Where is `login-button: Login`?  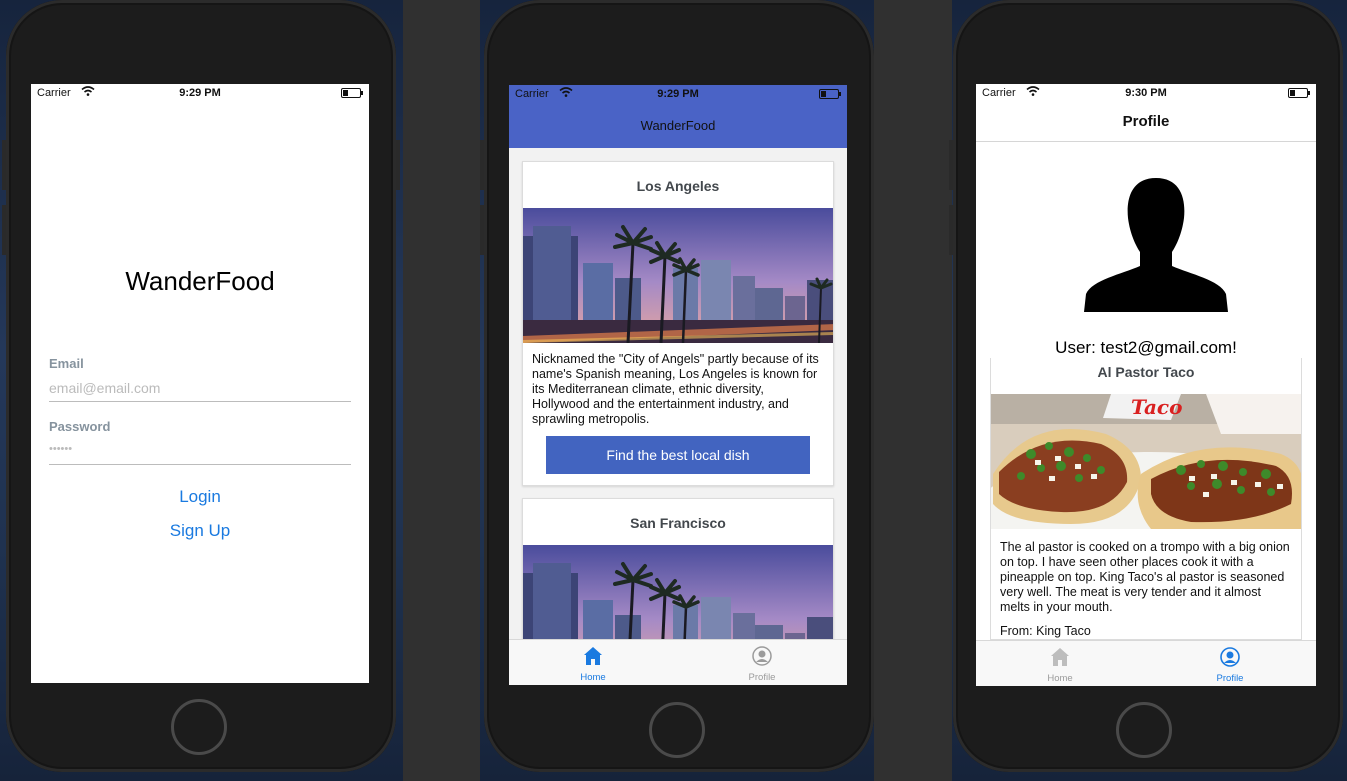
login-button: Login is located at coordinates (200, 497).